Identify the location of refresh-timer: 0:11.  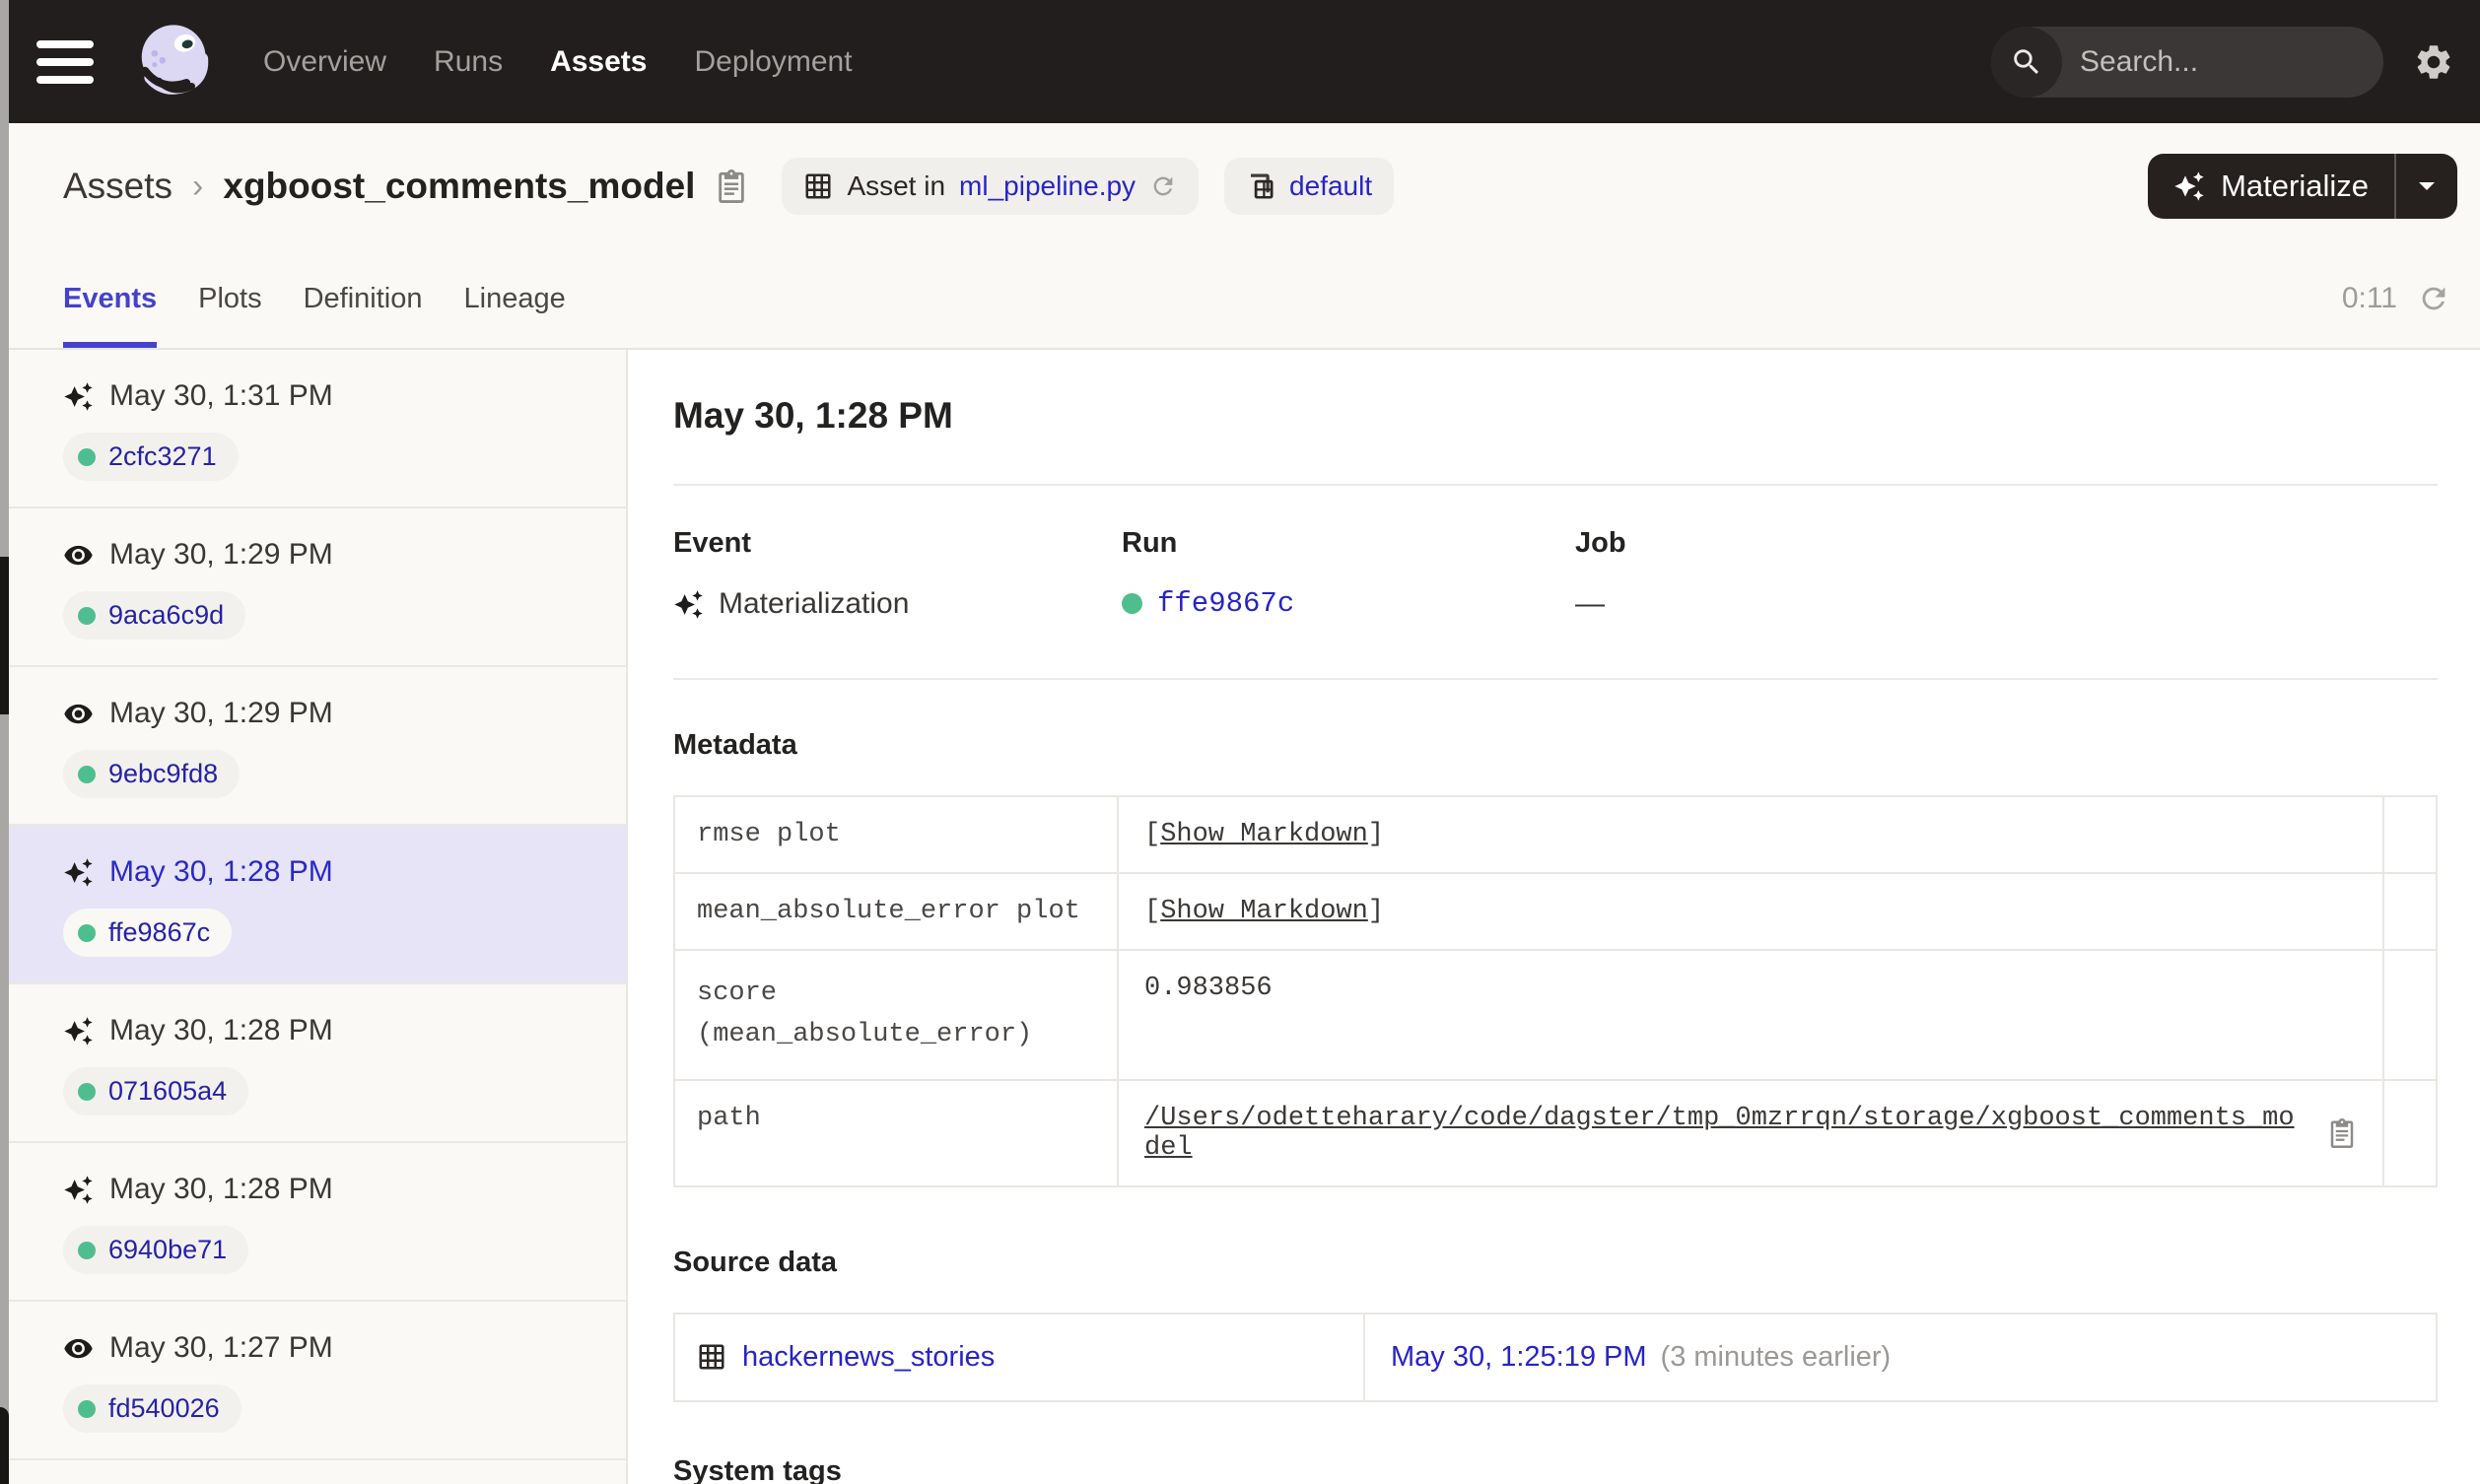
(2396, 298).